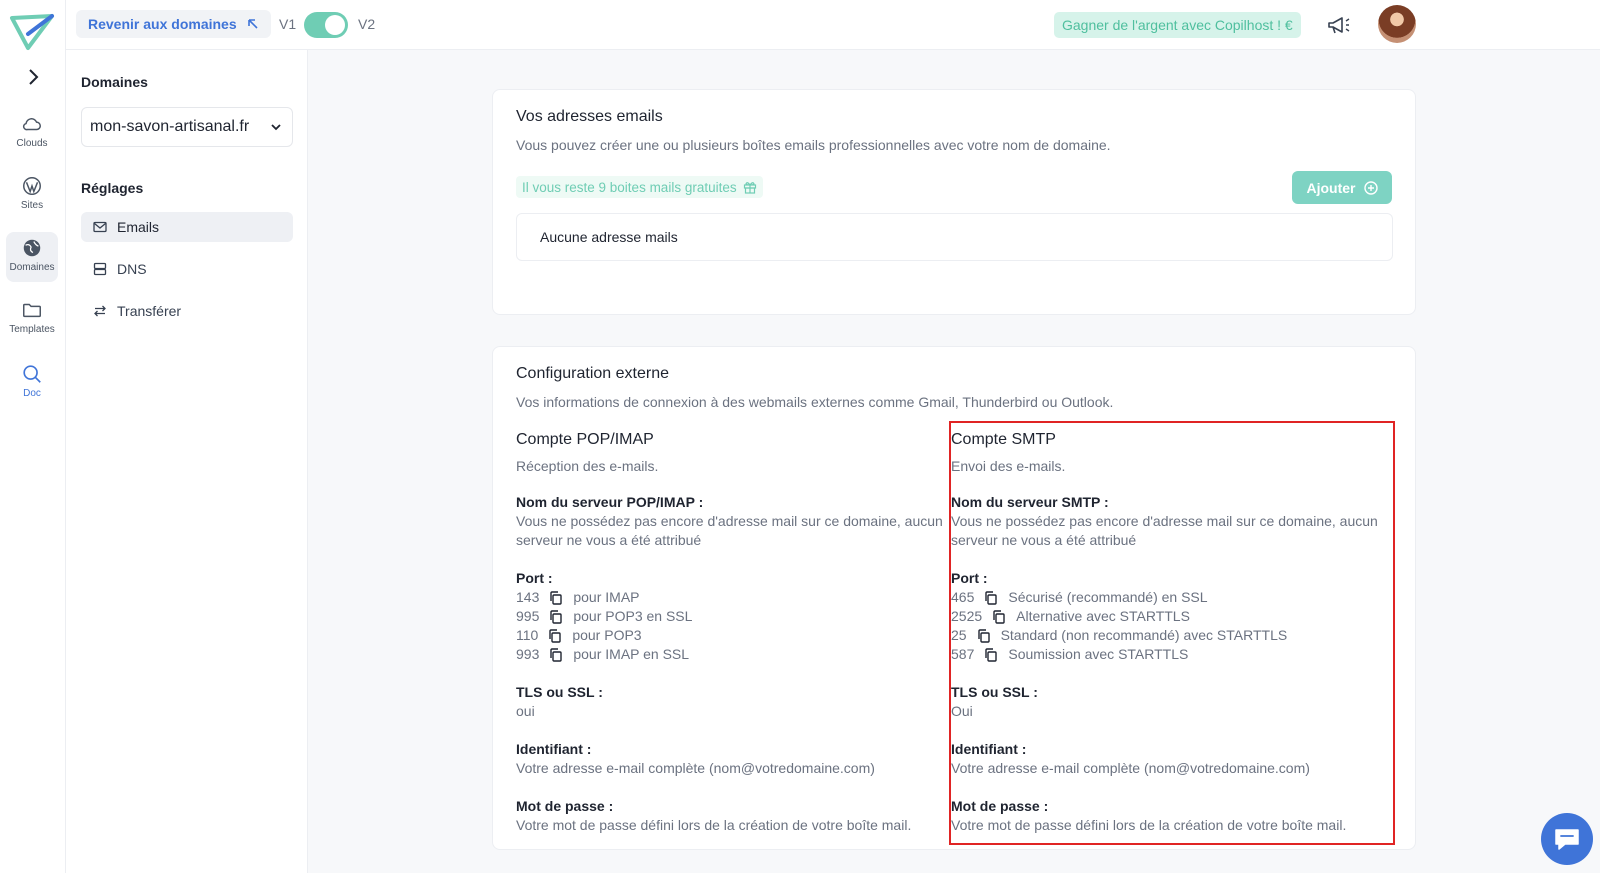  What do you see at coordinates (32, 143) in the screenshot?
I see `rail-item-label: Clouds` at bounding box center [32, 143].